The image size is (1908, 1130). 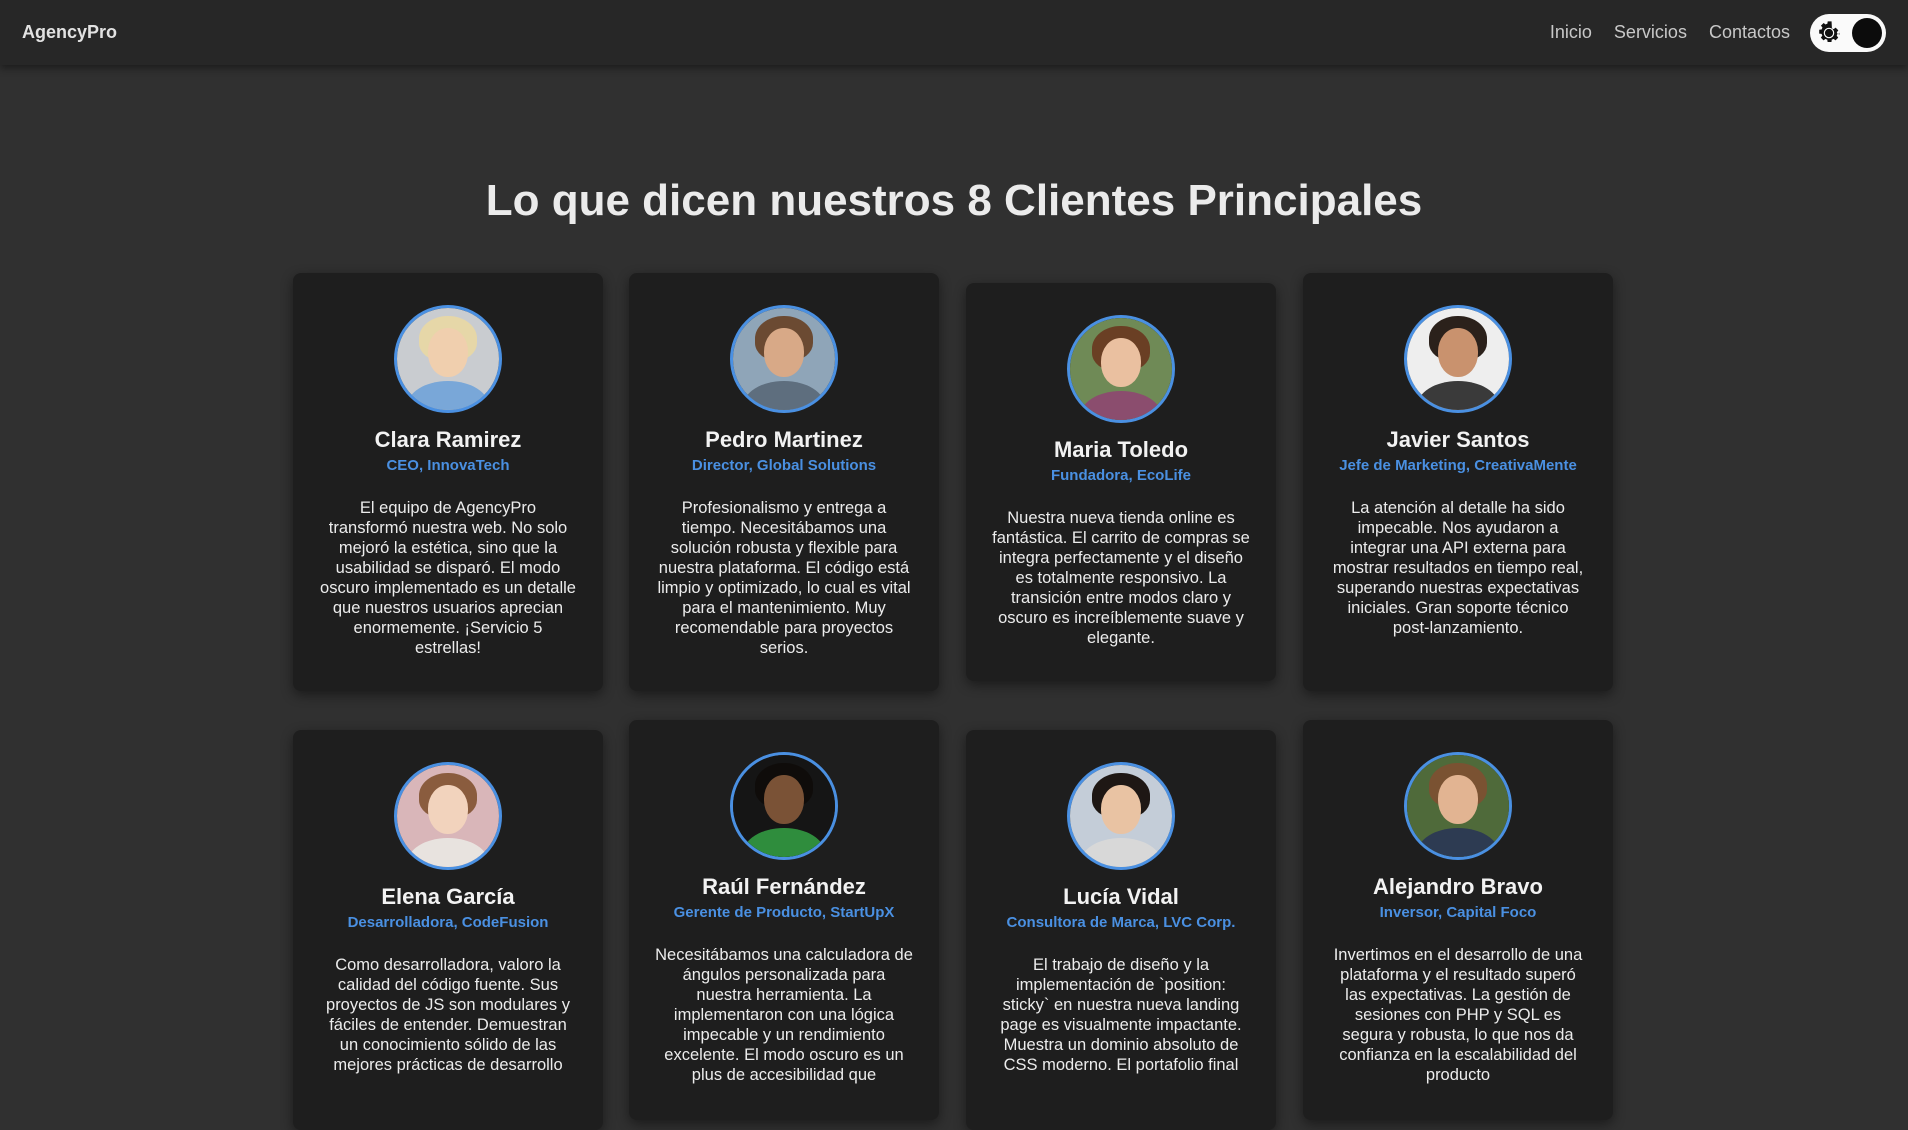 What do you see at coordinates (1829, 31) in the screenshot?
I see `gear-icon` at bounding box center [1829, 31].